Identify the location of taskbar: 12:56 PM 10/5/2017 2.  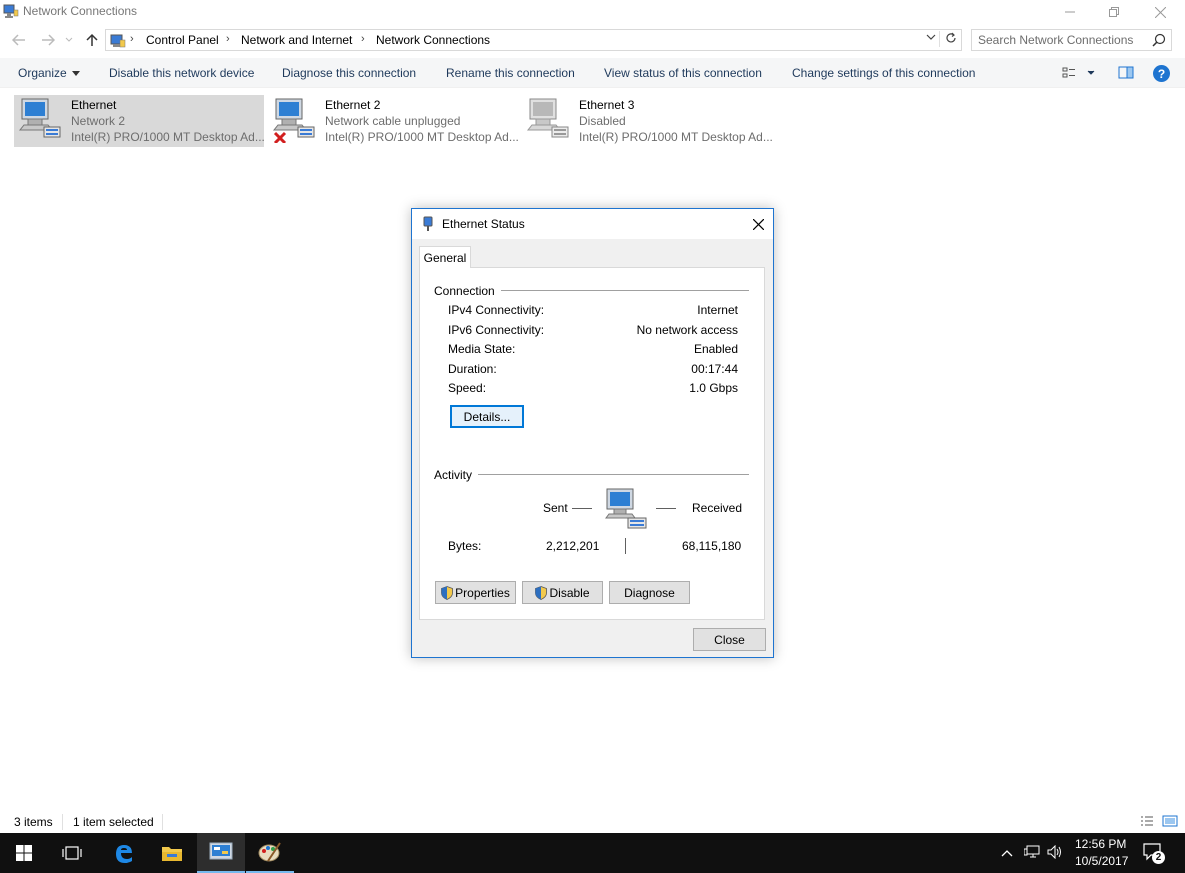
(592, 853).